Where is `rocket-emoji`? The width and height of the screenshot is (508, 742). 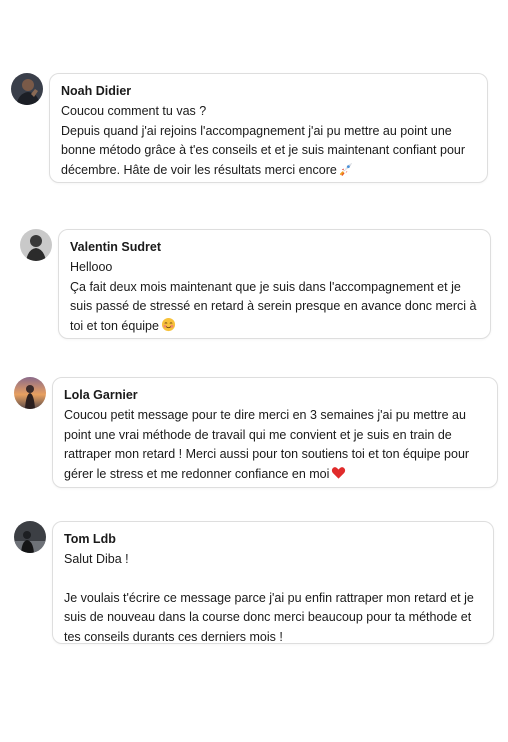 rocket-emoji is located at coordinates (346, 168).